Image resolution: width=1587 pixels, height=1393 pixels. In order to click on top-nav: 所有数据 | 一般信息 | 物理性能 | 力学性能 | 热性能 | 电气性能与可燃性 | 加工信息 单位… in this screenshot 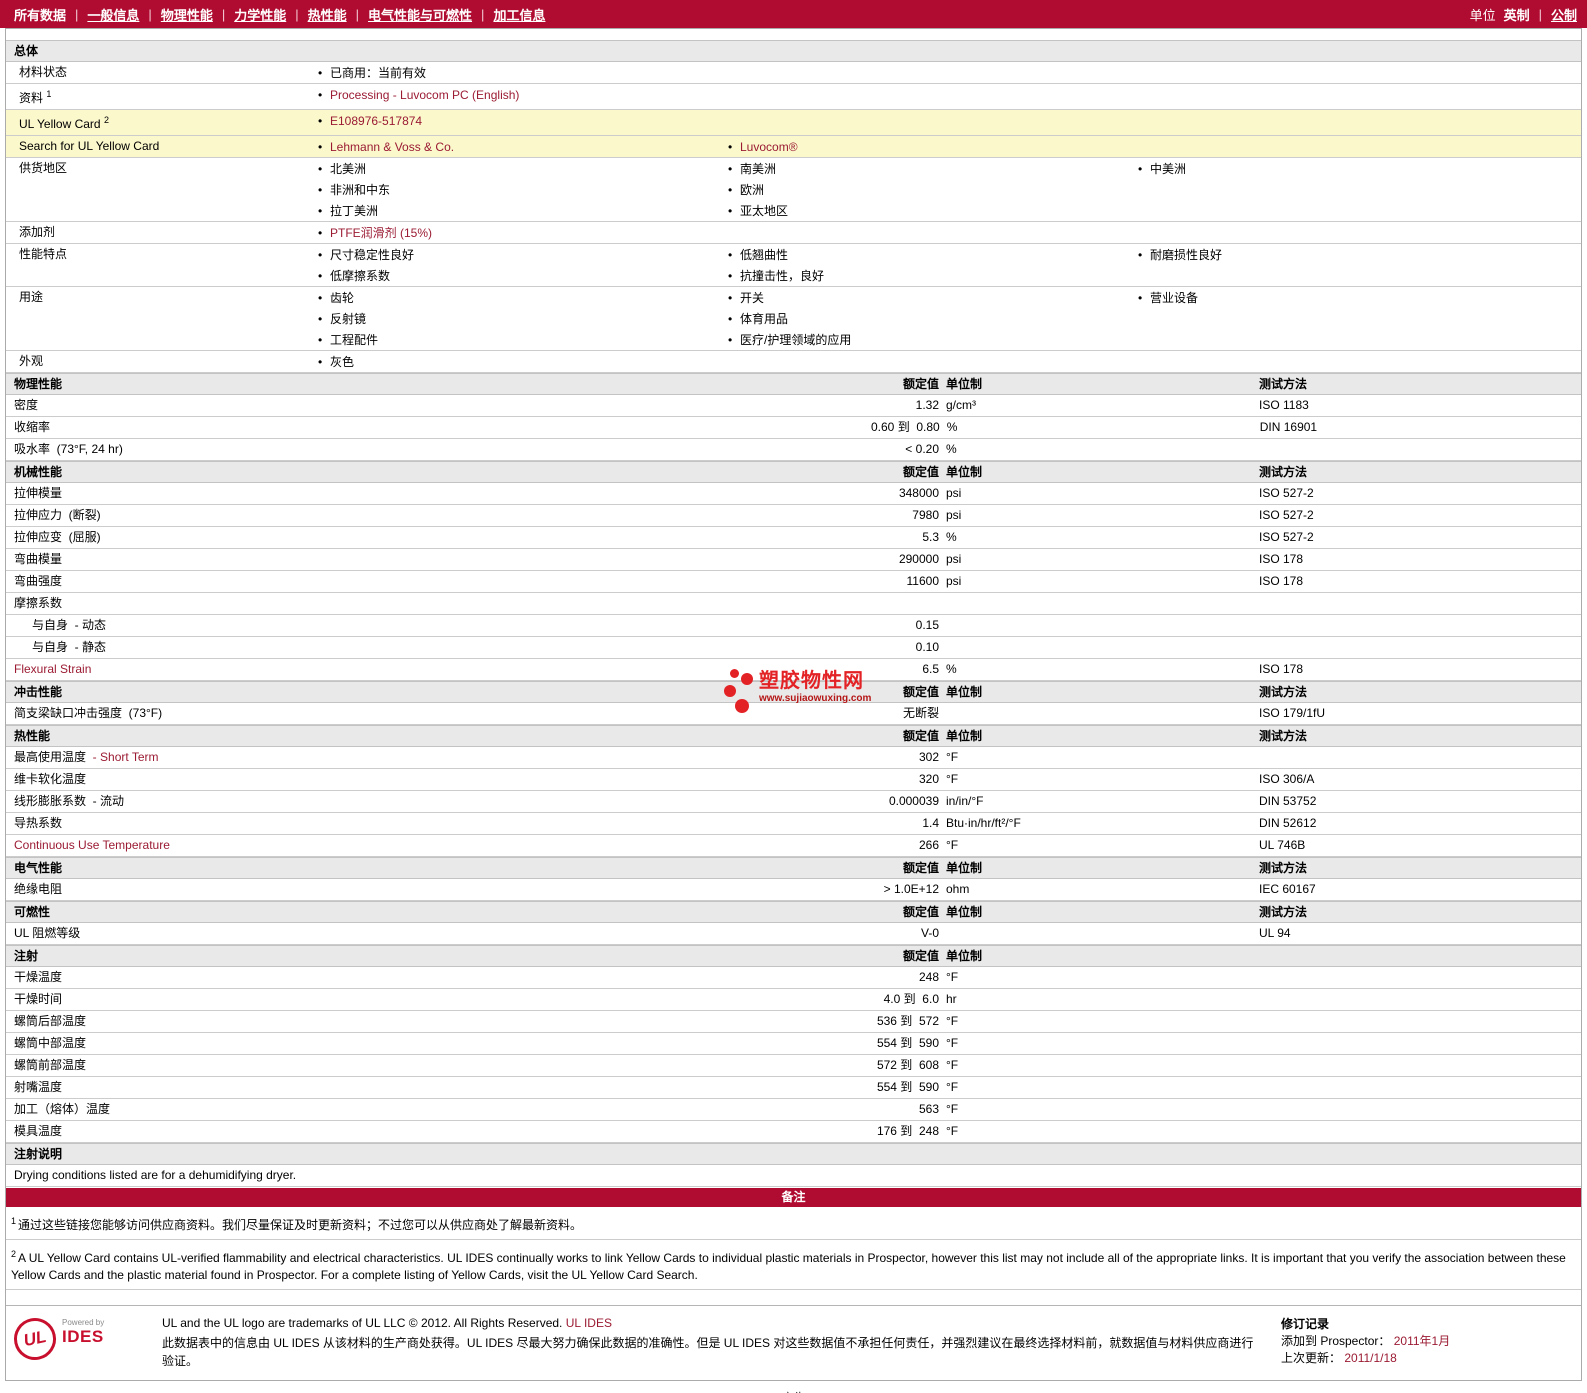, I will do `click(793, 14)`.